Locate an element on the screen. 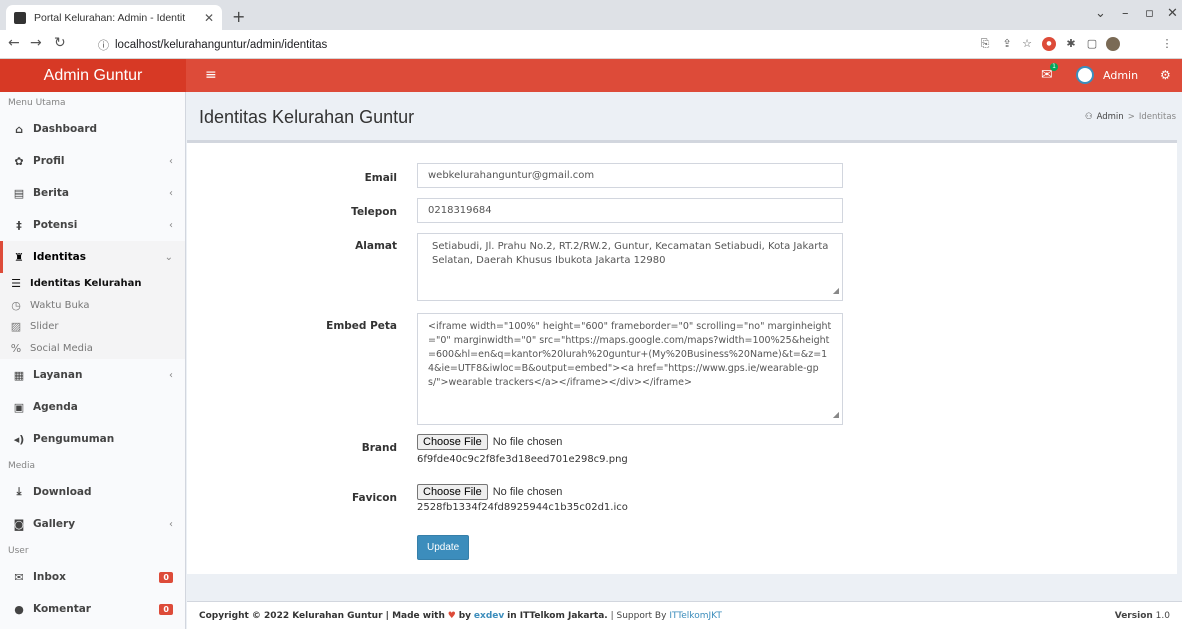 The width and height of the screenshot is (1182, 629). version-label: Version is located at coordinates (1133, 616).